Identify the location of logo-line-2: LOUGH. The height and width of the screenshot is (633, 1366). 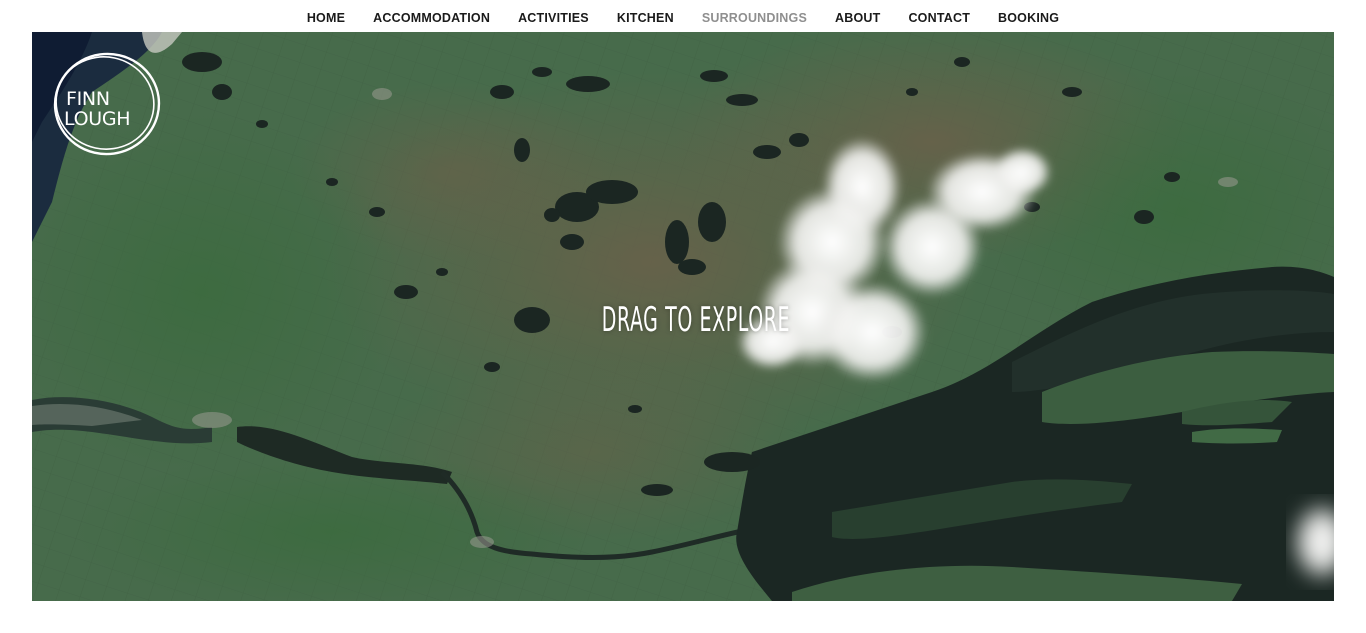
(97, 119).